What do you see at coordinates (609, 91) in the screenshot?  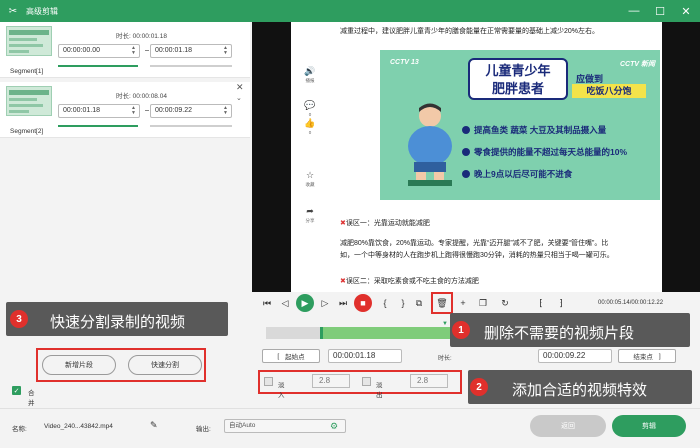 I see `banner-highlight: 吃饭八分饱` at bounding box center [609, 91].